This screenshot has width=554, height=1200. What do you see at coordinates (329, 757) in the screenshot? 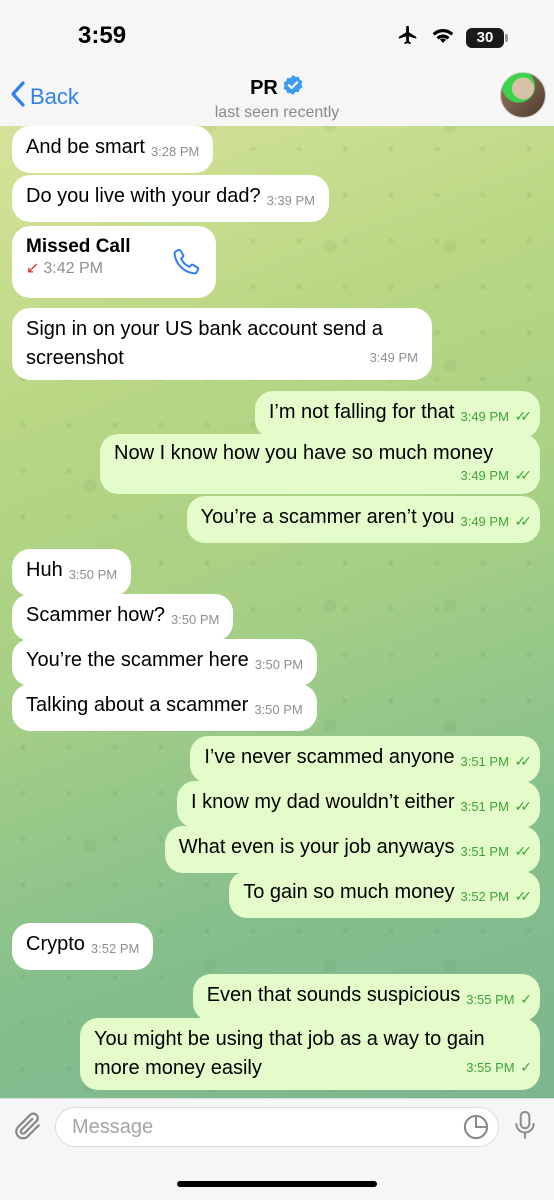
I see `message-text: I’ve never scammed anyone` at bounding box center [329, 757].